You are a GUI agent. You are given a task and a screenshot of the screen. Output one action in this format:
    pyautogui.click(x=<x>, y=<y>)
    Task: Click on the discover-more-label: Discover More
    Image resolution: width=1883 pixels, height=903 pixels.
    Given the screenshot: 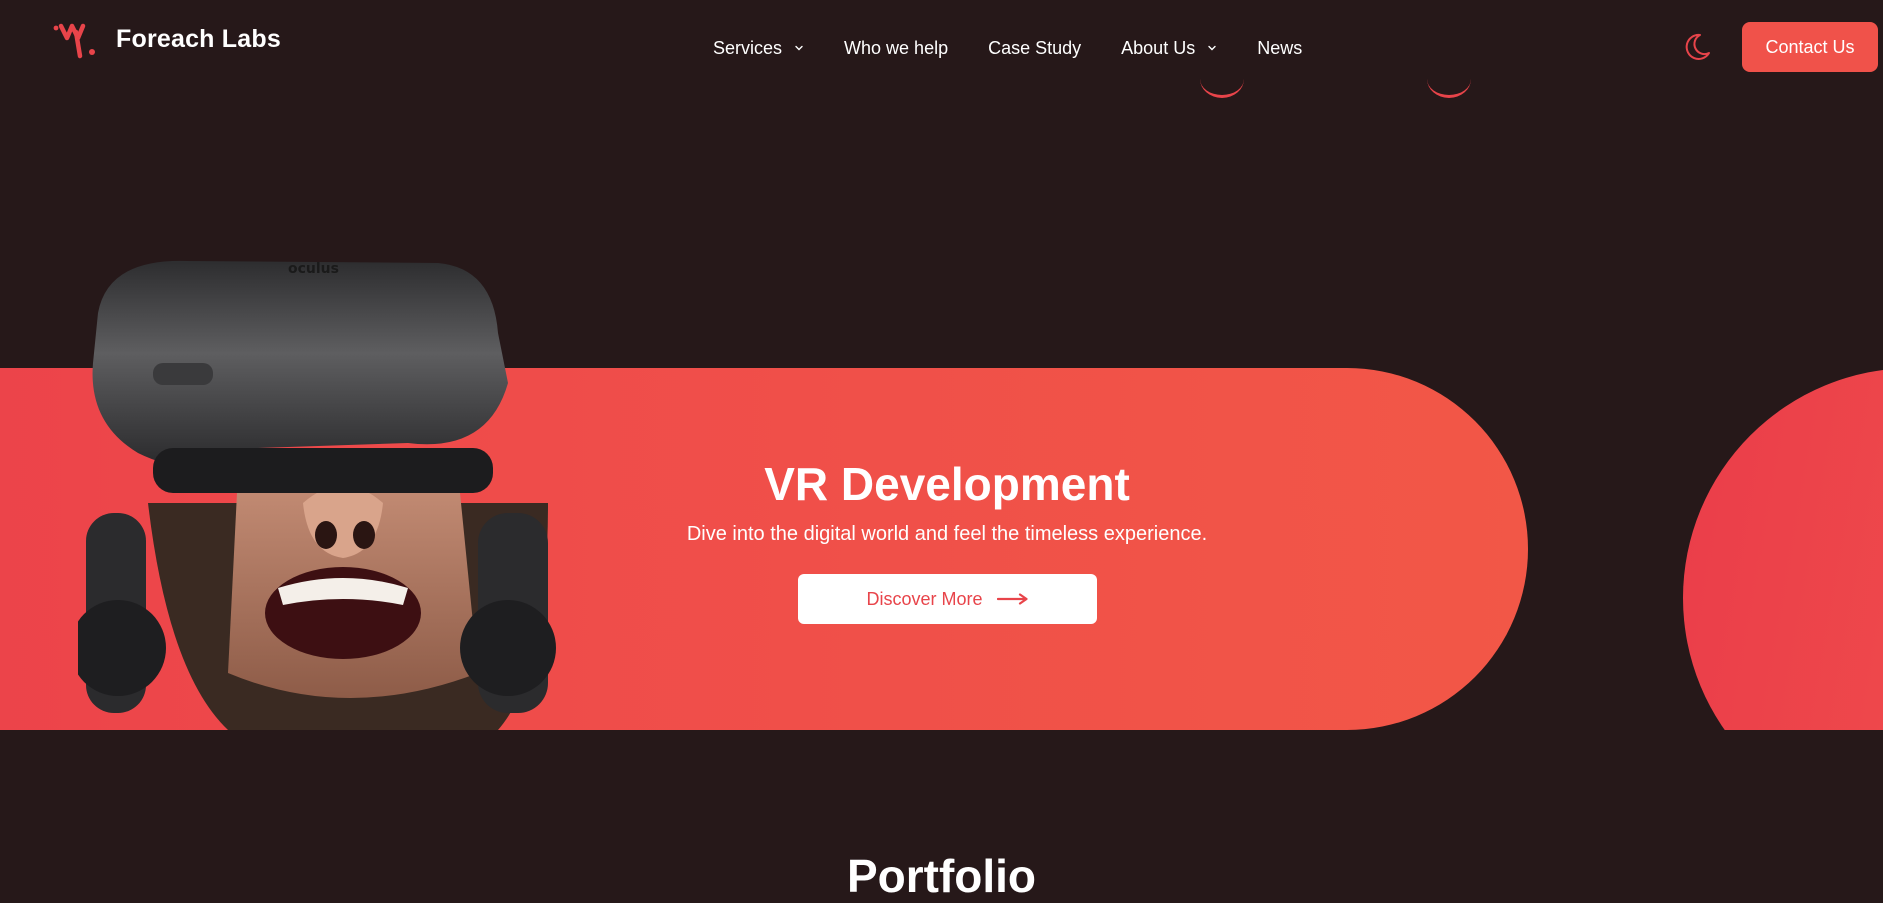 What is the action you would take?
    pyautogui.click(x=924, y=598)
    